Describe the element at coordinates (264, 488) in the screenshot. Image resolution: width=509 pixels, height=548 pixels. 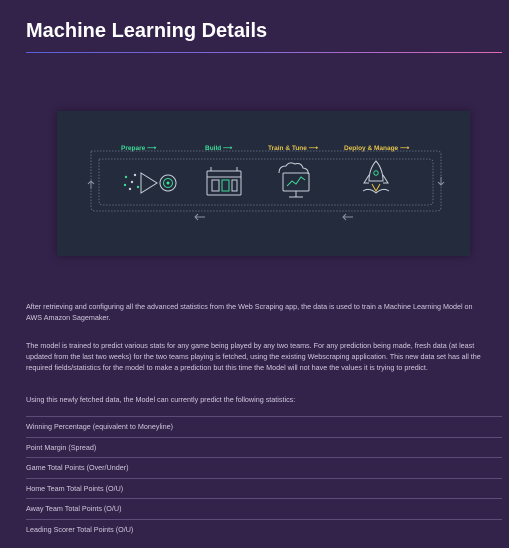
I see `list-item: Home Team Total Points (O/U)` at that location.